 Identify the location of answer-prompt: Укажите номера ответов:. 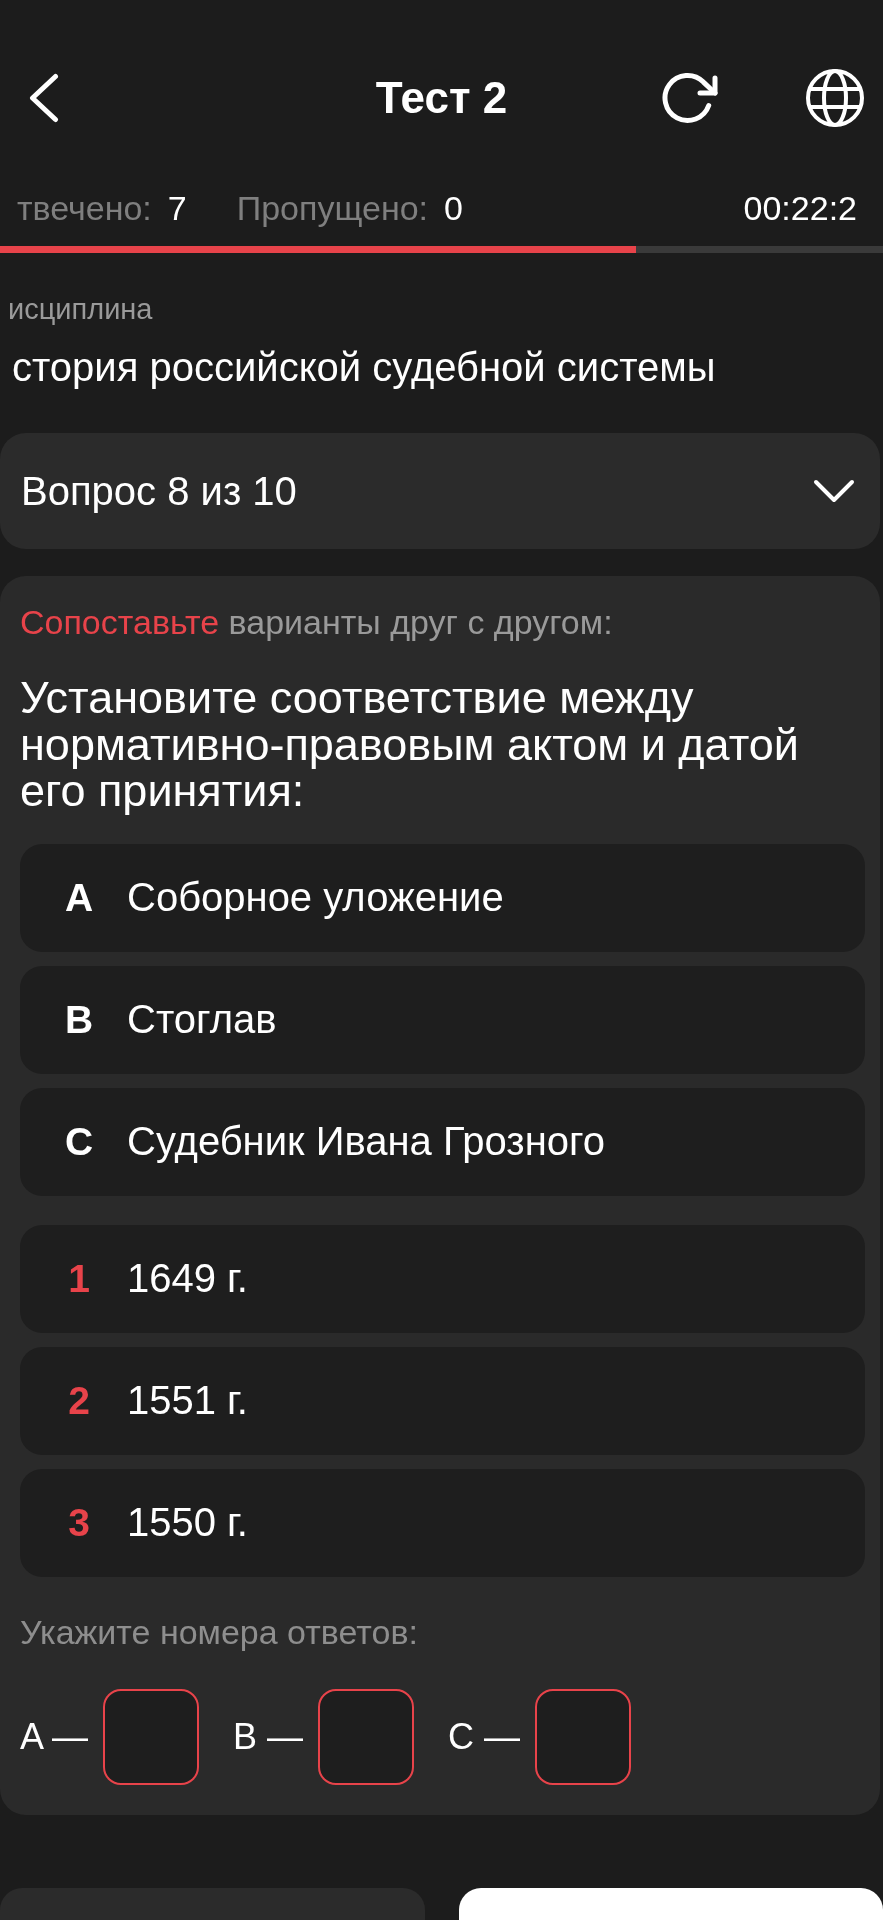
(219, 1631).